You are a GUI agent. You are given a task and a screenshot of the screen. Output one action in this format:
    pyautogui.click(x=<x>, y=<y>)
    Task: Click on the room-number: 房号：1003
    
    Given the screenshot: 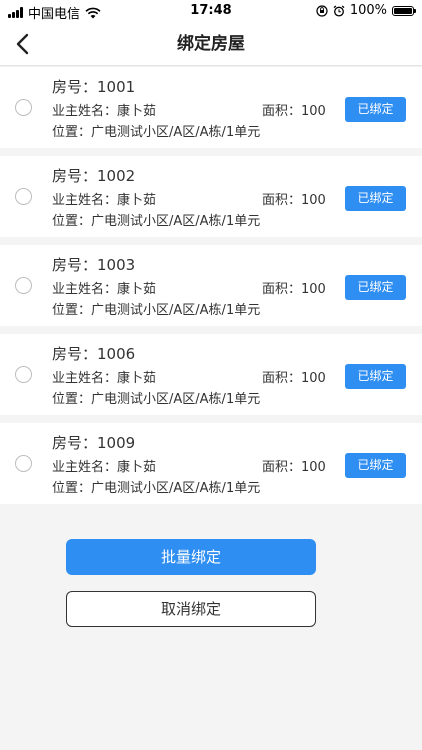 What is the action you would take?
    pyautogui.click(x=94, y=265)
    